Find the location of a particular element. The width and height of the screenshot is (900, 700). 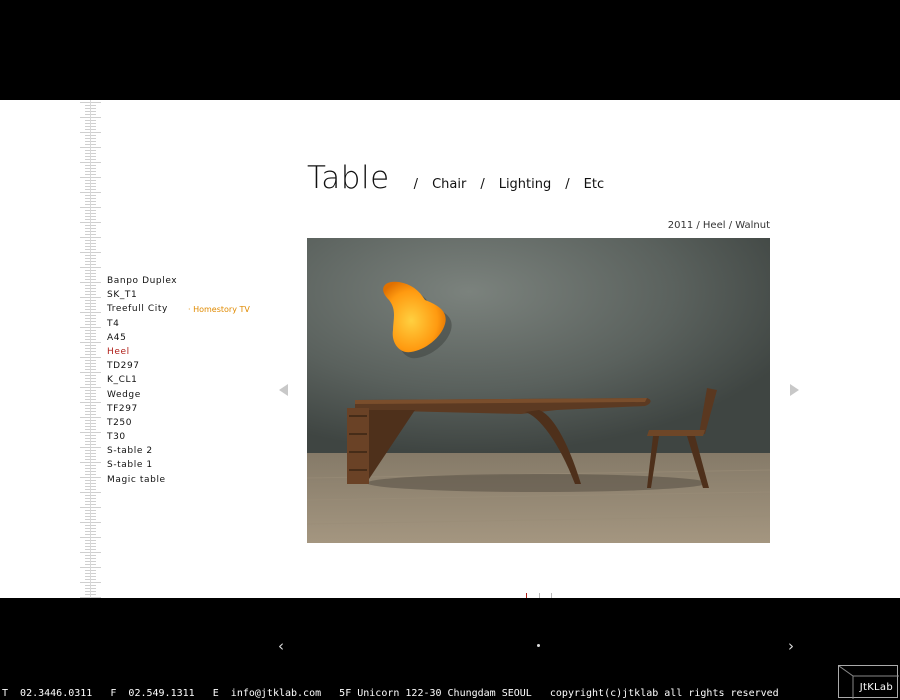

photo-prev-icon is located at coordinates (283, 390).